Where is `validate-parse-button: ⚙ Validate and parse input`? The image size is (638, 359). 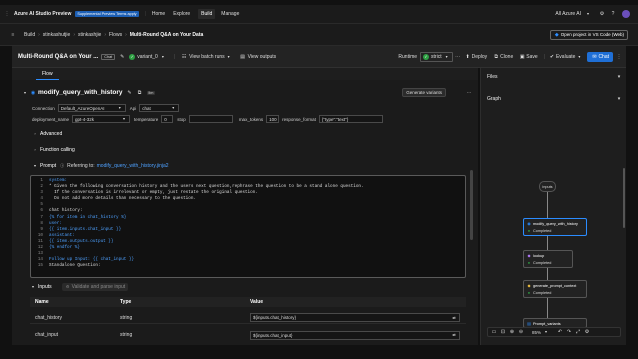 validate-parse-button: ⚙ Validate and parse input is located at coordinates (95, 287).